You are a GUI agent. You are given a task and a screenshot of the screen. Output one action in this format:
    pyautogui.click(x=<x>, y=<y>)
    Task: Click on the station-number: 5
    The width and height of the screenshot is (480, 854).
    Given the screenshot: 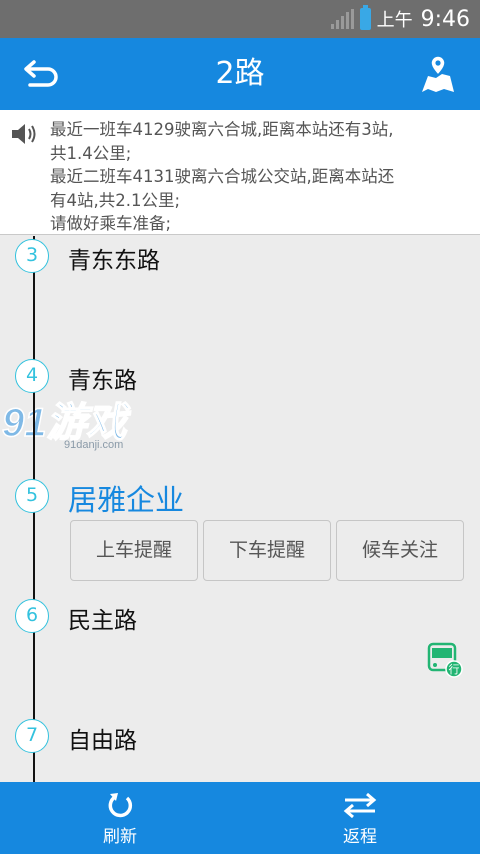 What is the action you would take?
    pyautogui.click(x=32, y=496)
    